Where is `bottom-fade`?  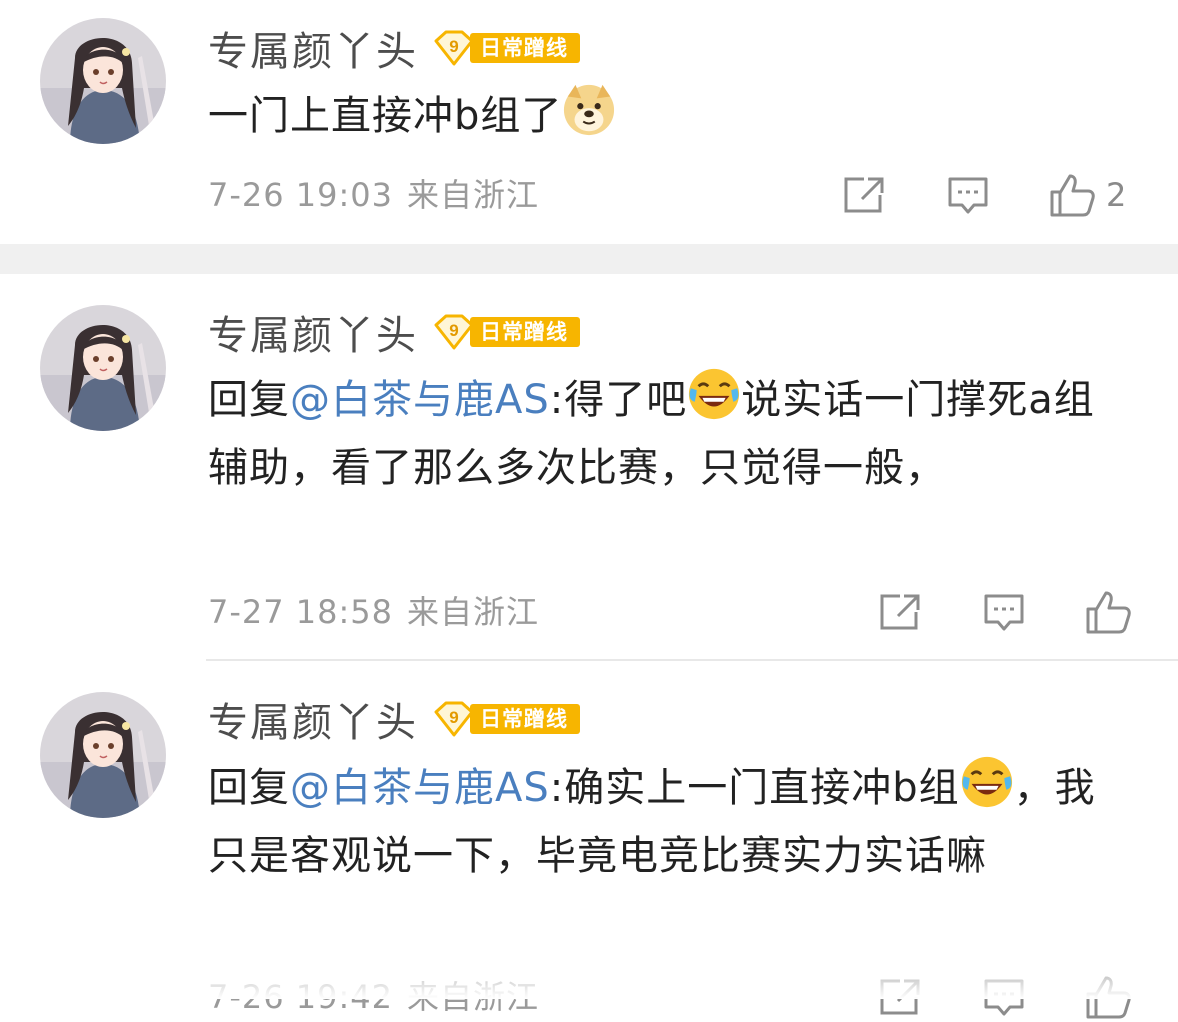
bottom-fade is located at coordinates (589, 979).